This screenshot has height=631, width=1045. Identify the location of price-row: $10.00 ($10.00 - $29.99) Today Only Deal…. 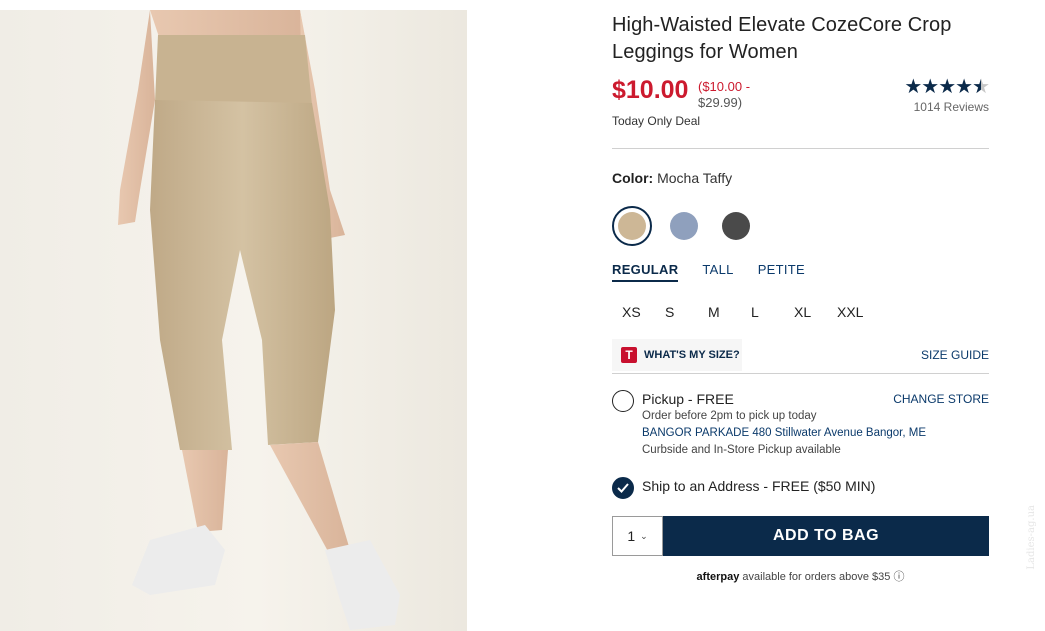
(801, 112).